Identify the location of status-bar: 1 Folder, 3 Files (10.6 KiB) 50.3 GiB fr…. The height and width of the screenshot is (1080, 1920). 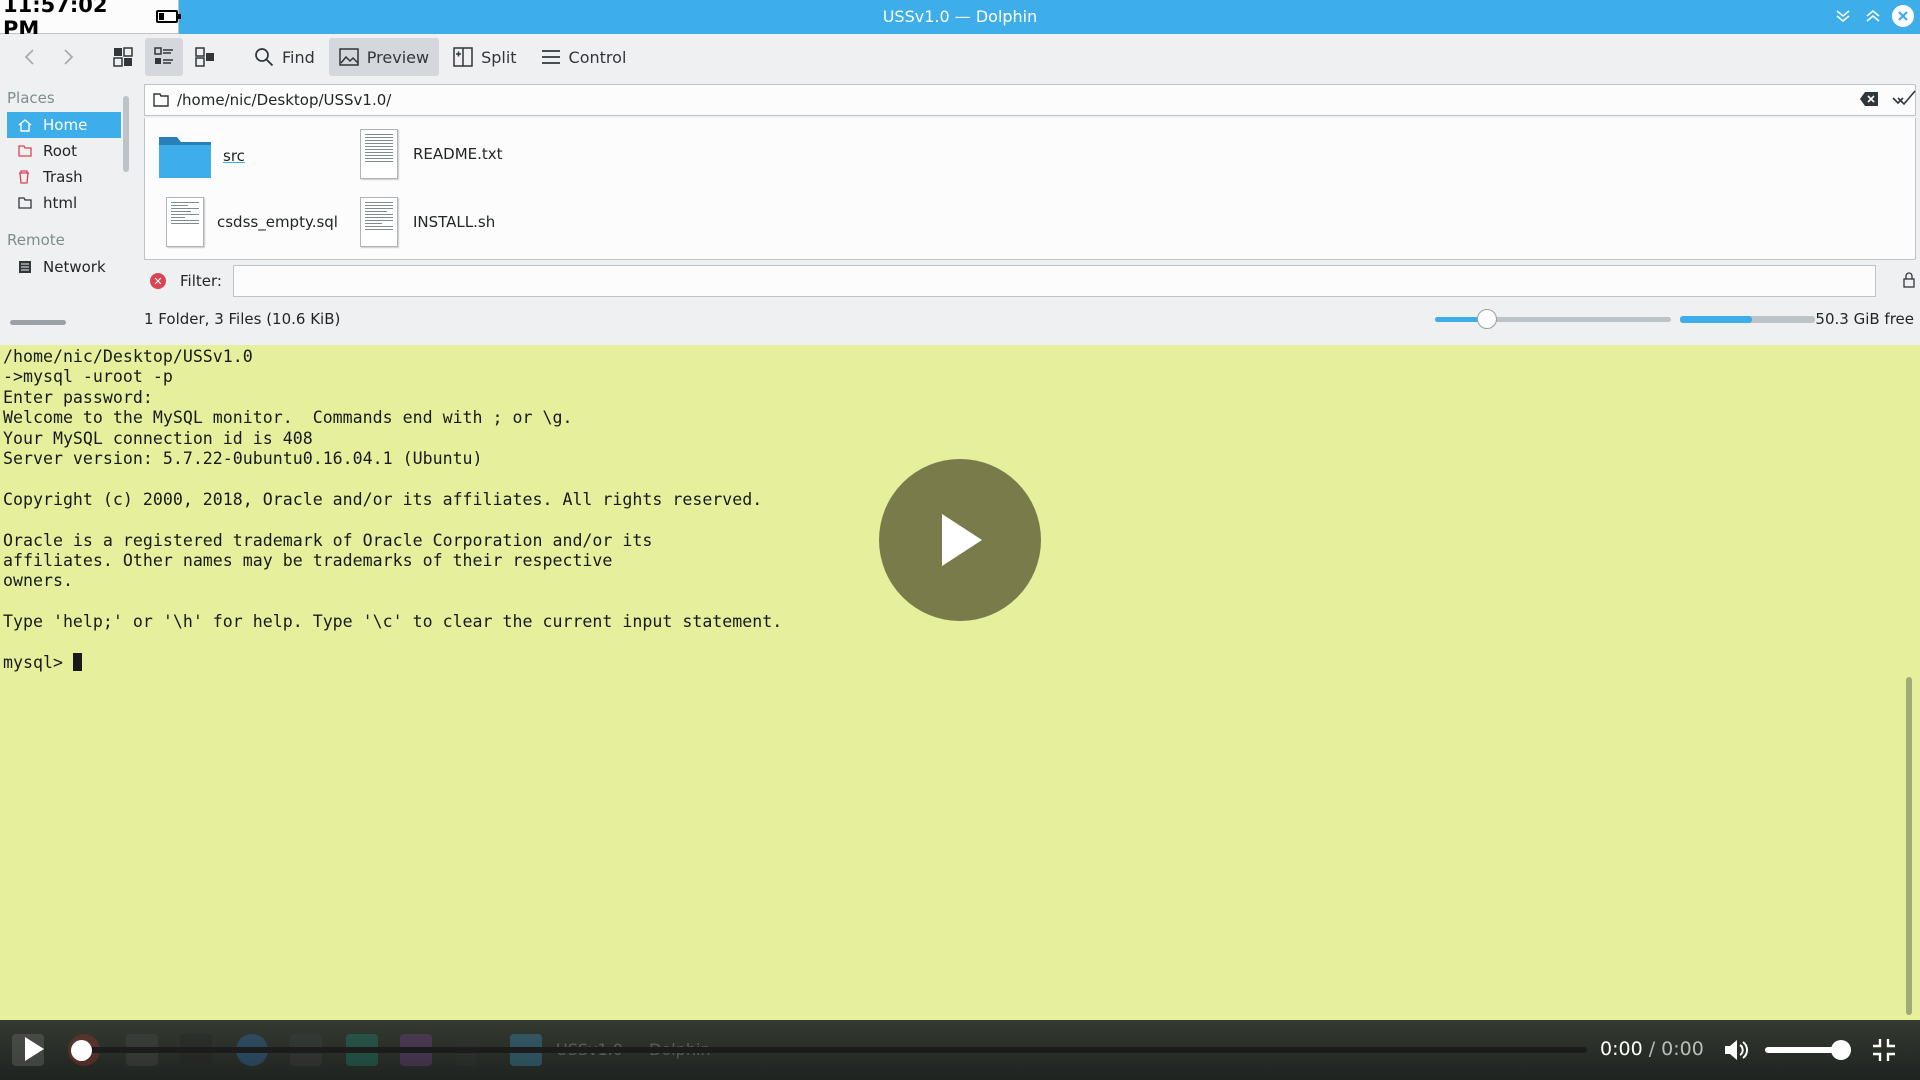
(1030, 319).